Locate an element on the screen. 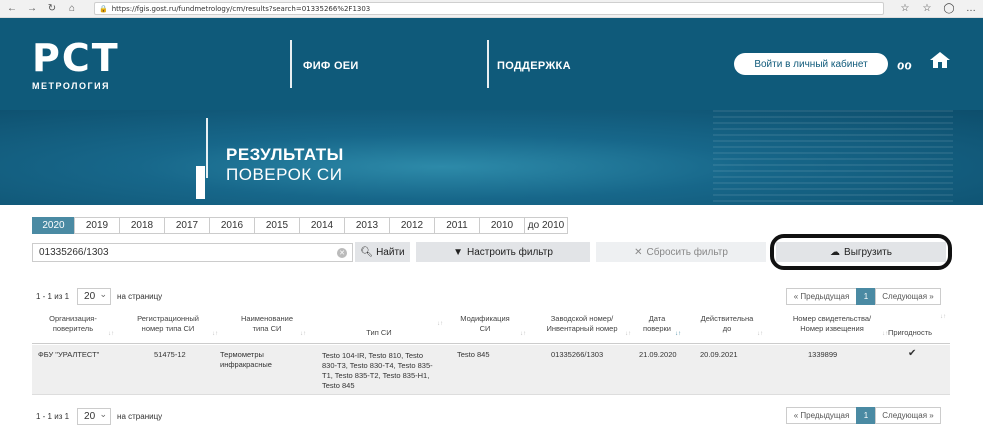  year-tab: 2015 is located at coordinates (277, 225).